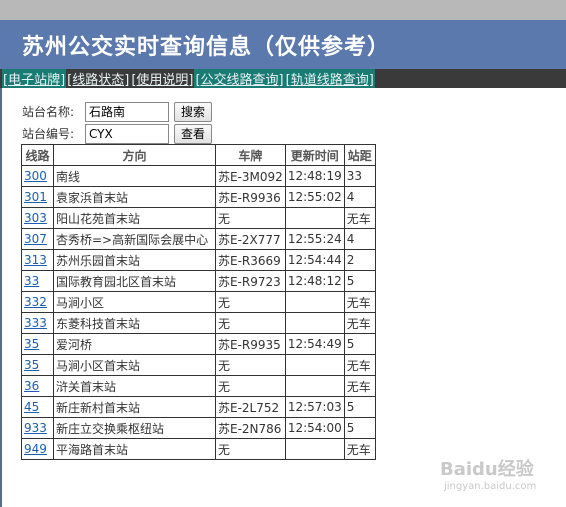  I want to click on route-link: 301, so click(35, 197).